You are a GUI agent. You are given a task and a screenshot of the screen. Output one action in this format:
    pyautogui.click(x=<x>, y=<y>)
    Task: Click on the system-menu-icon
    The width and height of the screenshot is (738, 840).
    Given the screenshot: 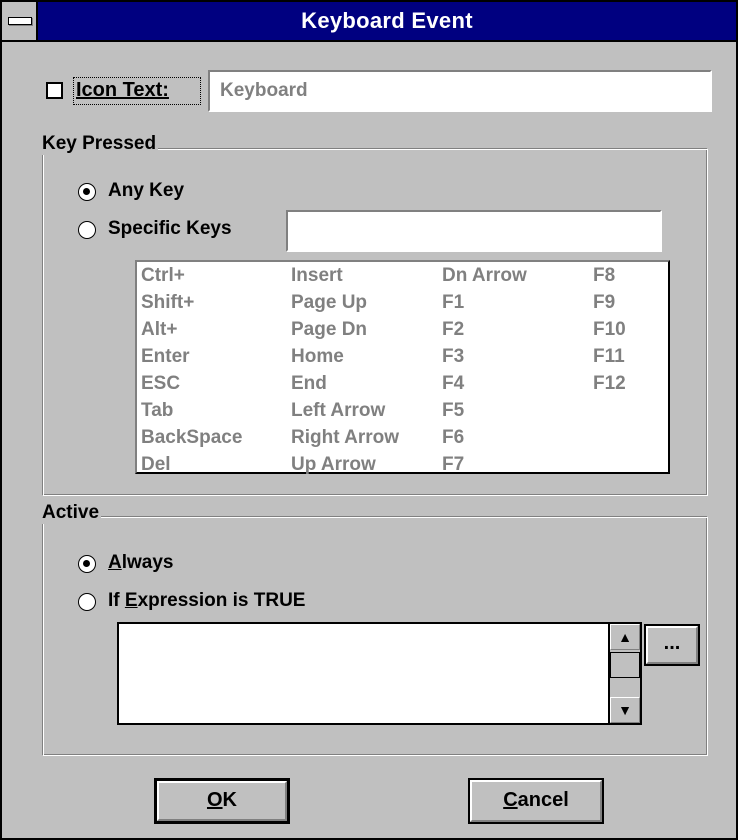 What is the action you would take?
    pyautogui.click(x=20, y=21)
    